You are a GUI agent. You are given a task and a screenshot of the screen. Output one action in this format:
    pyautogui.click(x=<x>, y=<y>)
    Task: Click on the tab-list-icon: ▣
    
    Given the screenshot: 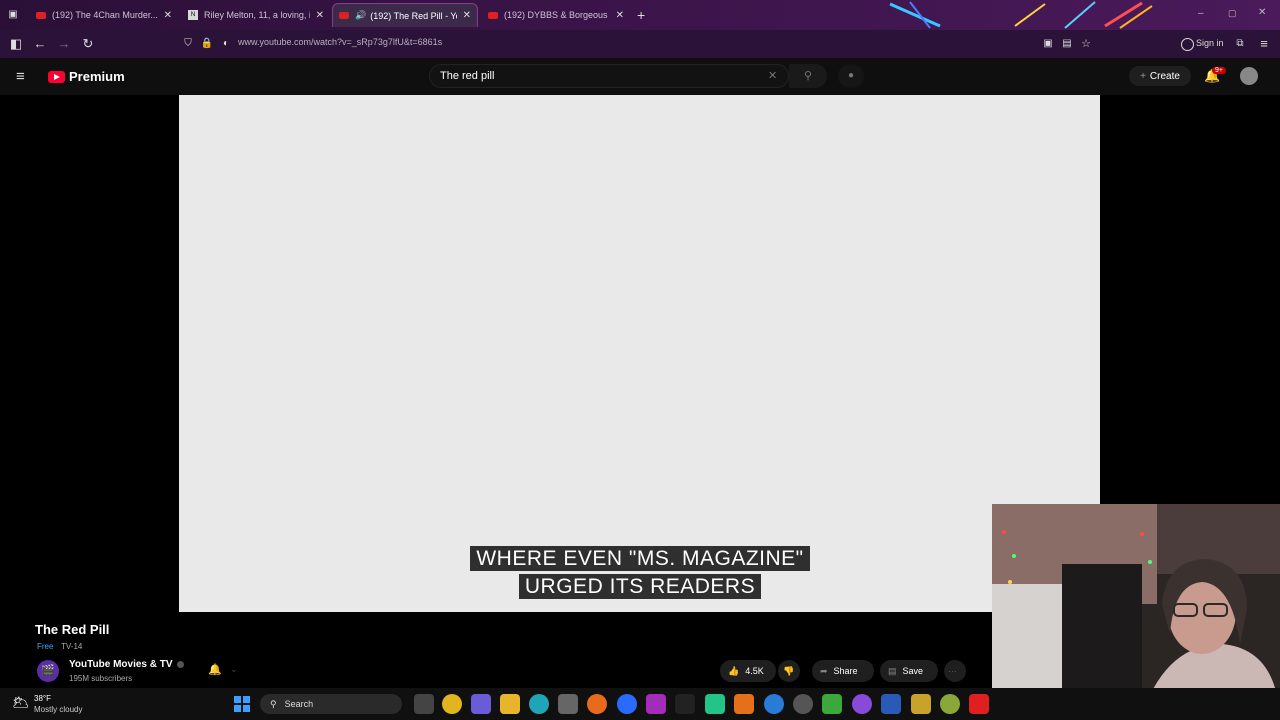 What is the action you would take?
    pyautogui.click(x=13, y=15)
    